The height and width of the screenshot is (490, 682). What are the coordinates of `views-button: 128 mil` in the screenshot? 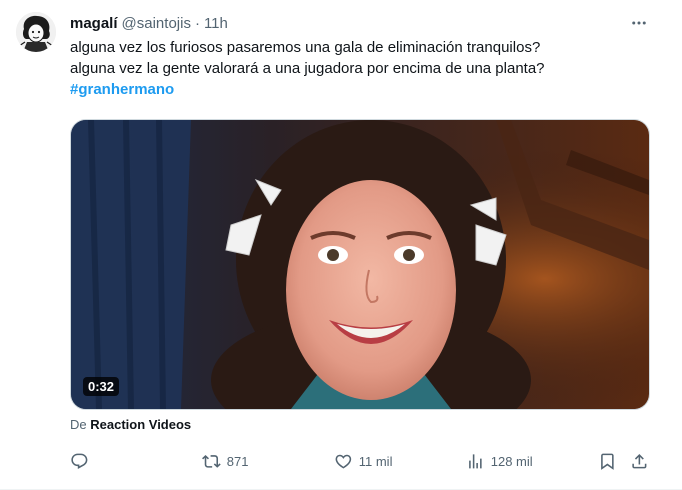 It's located at (499, 461).